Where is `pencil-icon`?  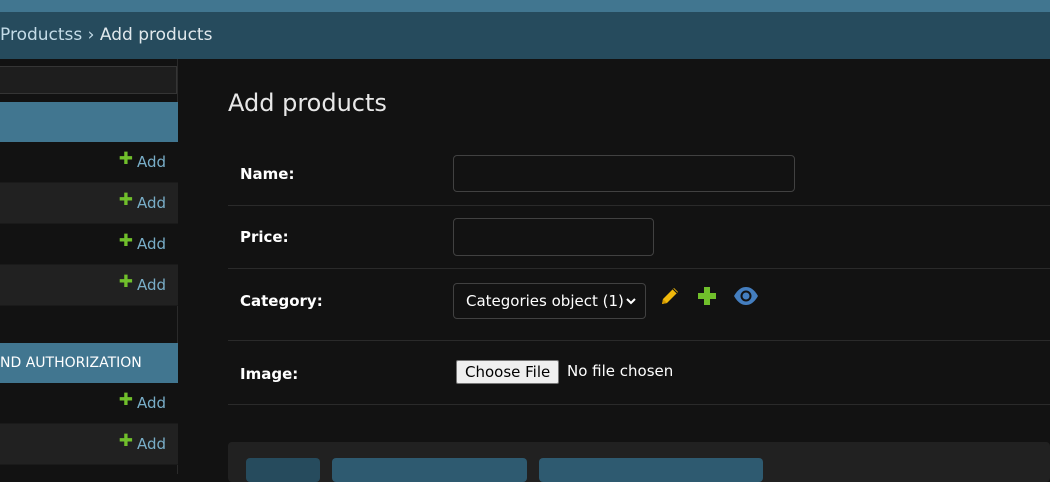 pencil-icon is located at coordinates (670, 296).